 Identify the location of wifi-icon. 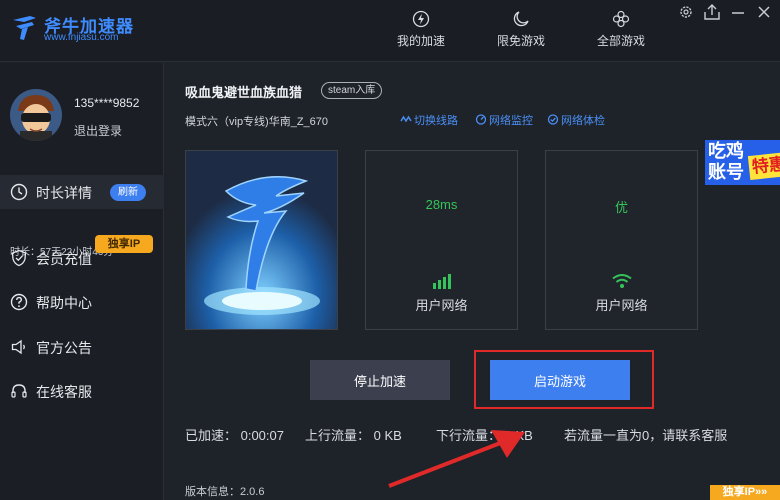
(622, 281).